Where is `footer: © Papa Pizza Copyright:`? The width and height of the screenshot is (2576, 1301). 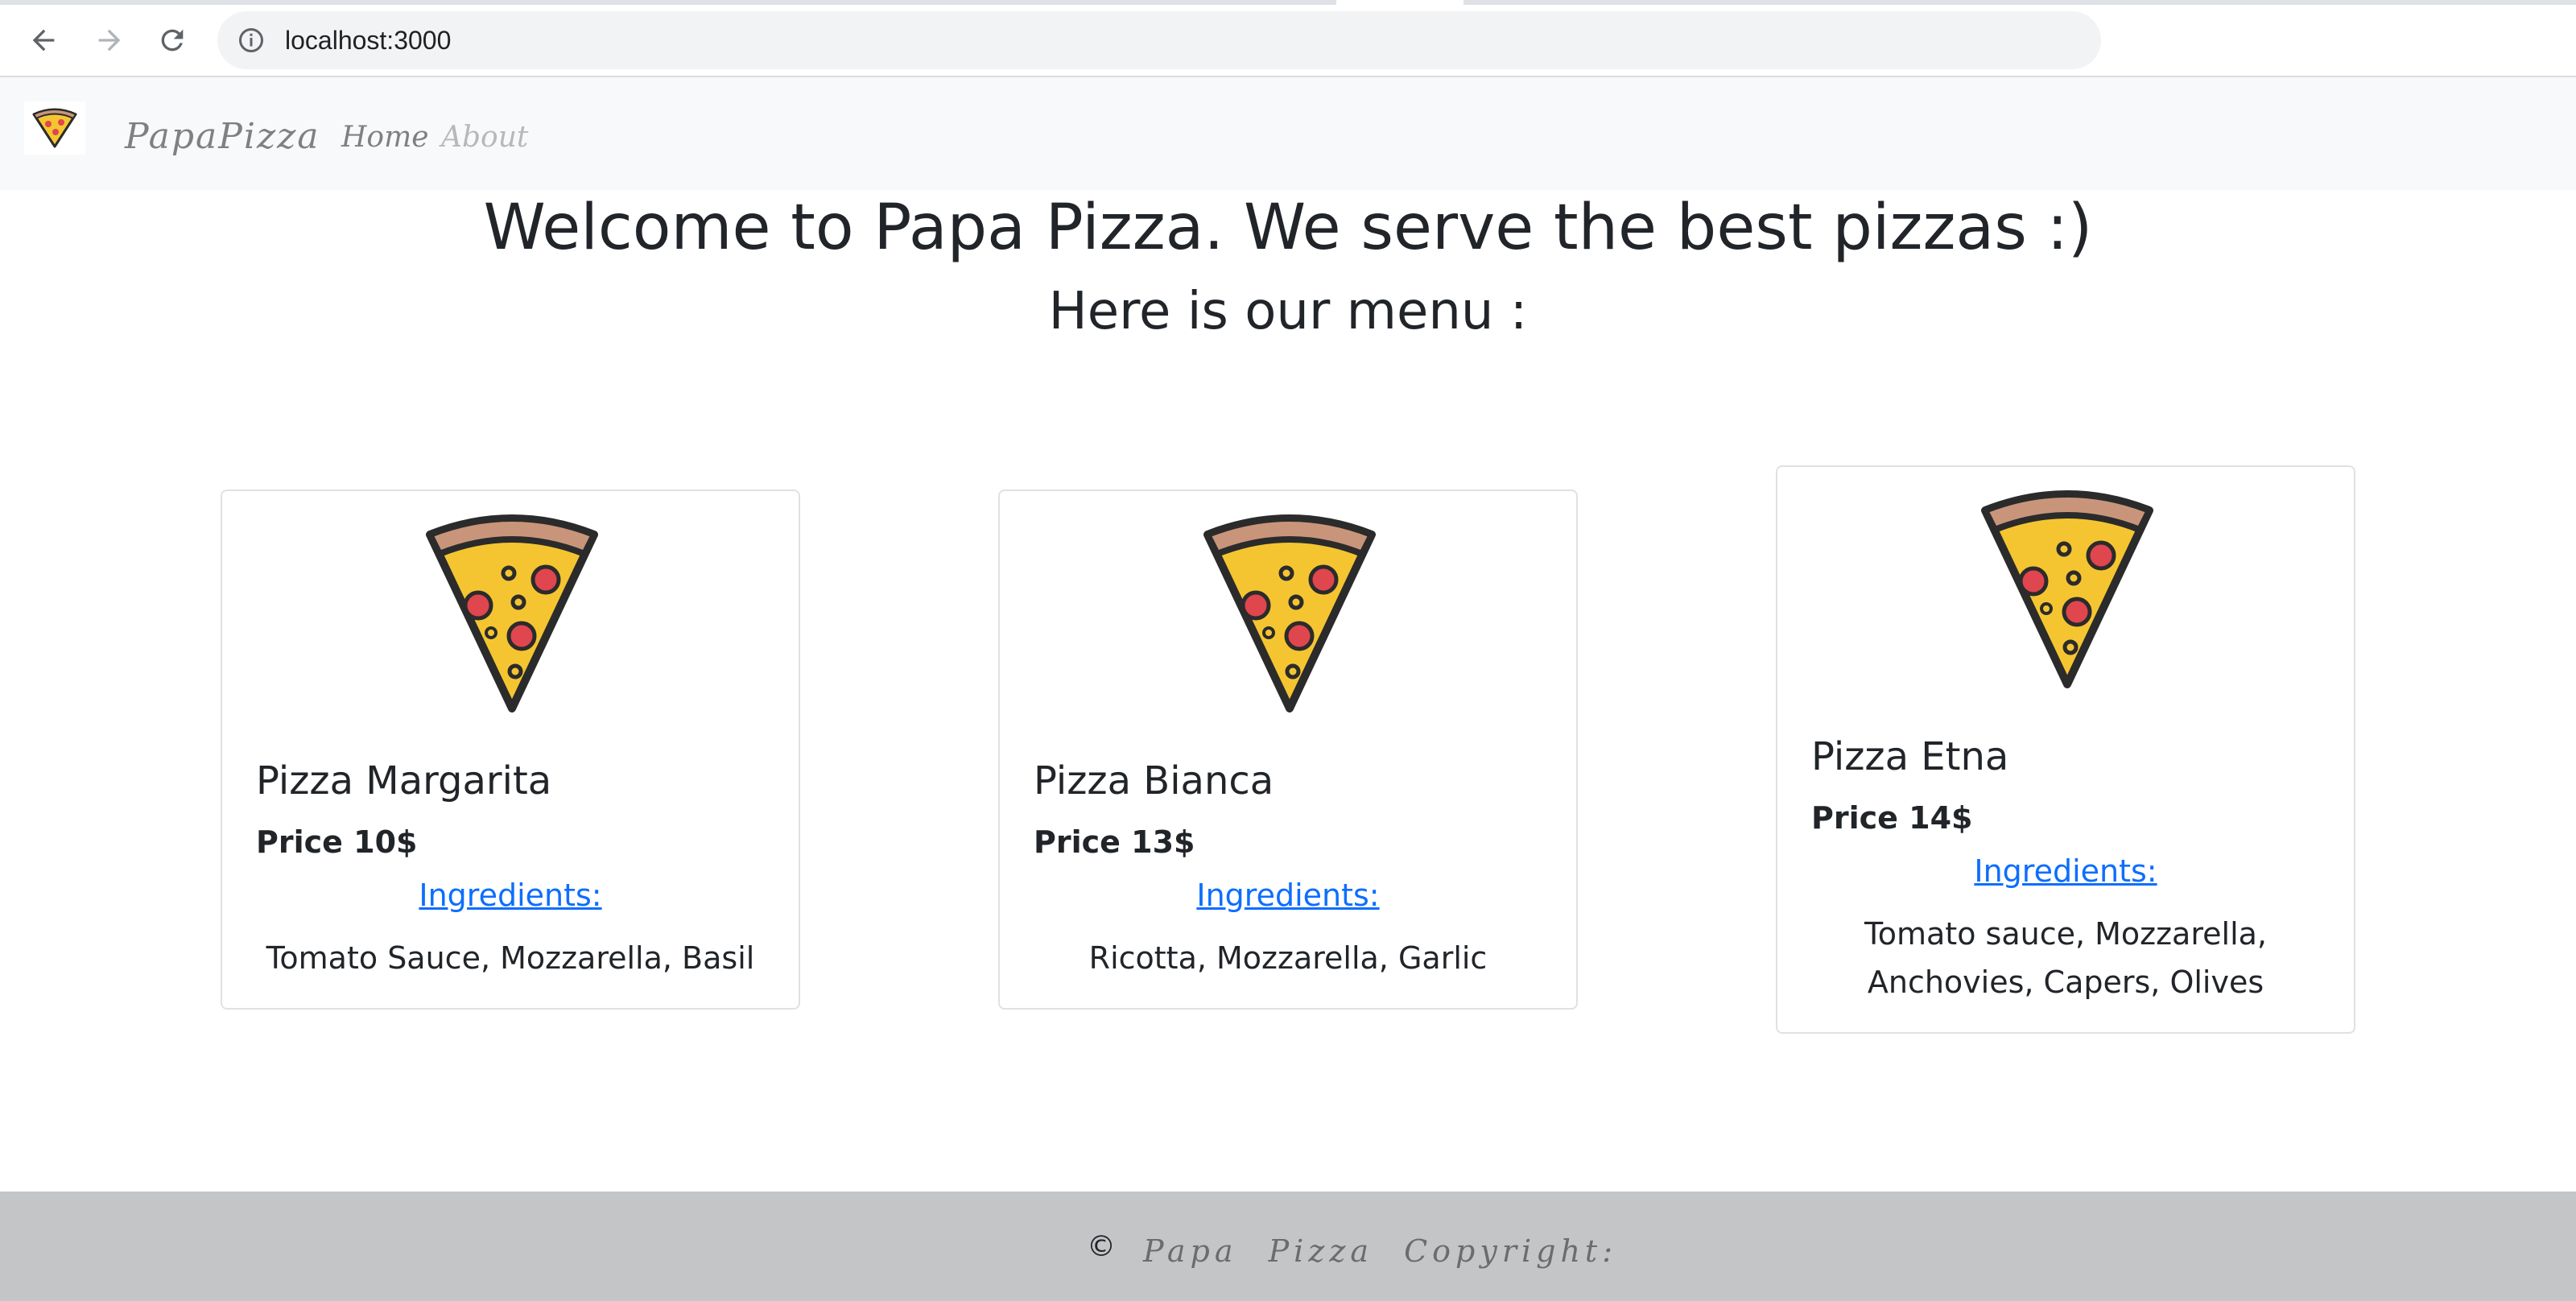
footer: © Papa Pizza Copyright: is located at coordinates (1288, 1246).